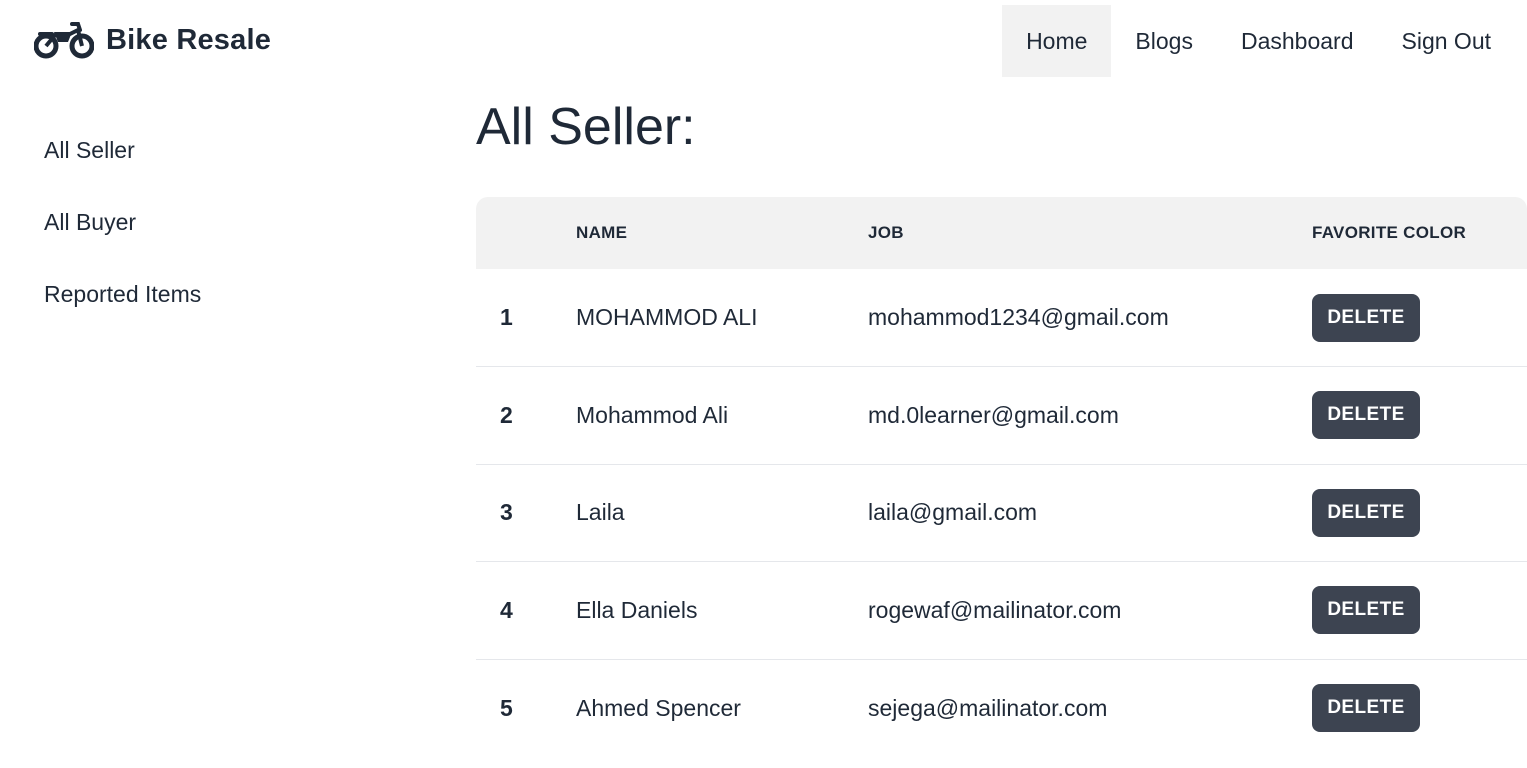 Image resolution: width=1527 pixels, height=768 pixels. I want to click on top-nav: Home Blogs Dashboard Sign Out, so click(1258, 41).